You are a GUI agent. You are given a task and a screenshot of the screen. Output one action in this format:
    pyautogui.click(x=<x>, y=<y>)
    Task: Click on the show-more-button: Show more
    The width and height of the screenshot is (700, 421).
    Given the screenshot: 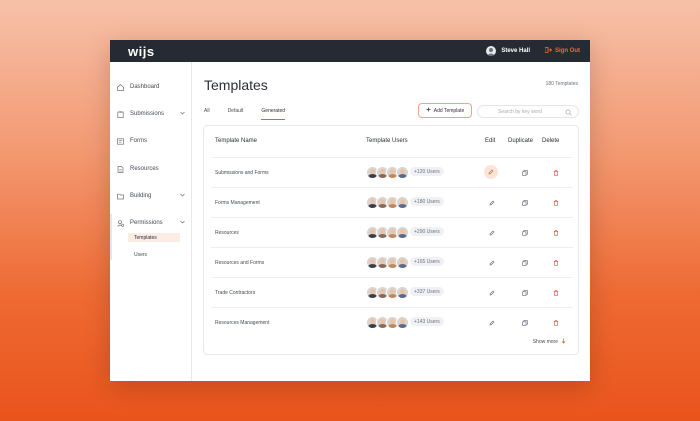 What is the action you would take?
    pyautogui.click(x=549, y=342)
    